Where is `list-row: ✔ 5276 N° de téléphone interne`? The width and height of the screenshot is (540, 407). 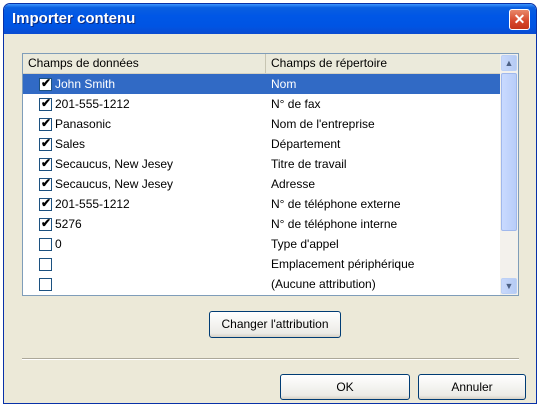
list-row: ✔ 5276 N° de téléphone interne is located at coordinates (261, 224).